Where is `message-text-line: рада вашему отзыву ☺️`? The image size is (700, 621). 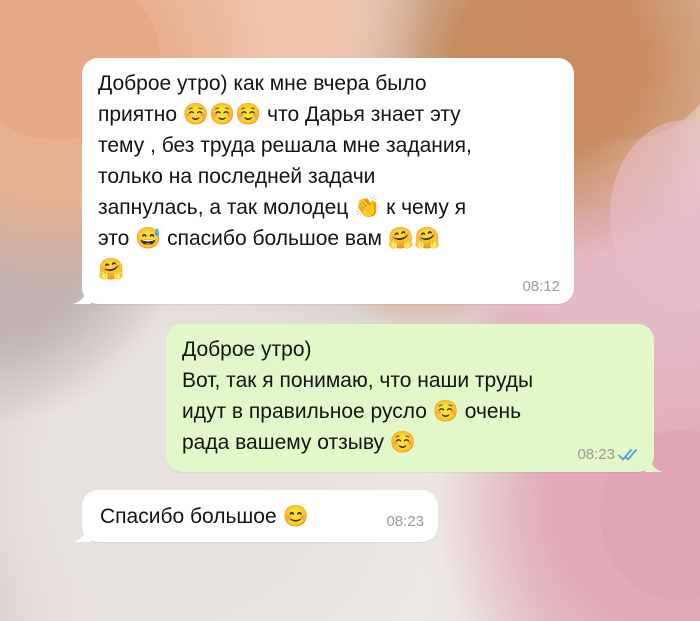
message-text-line: рада вашему отзыву ☺️ is located at coordinates (299, 442).